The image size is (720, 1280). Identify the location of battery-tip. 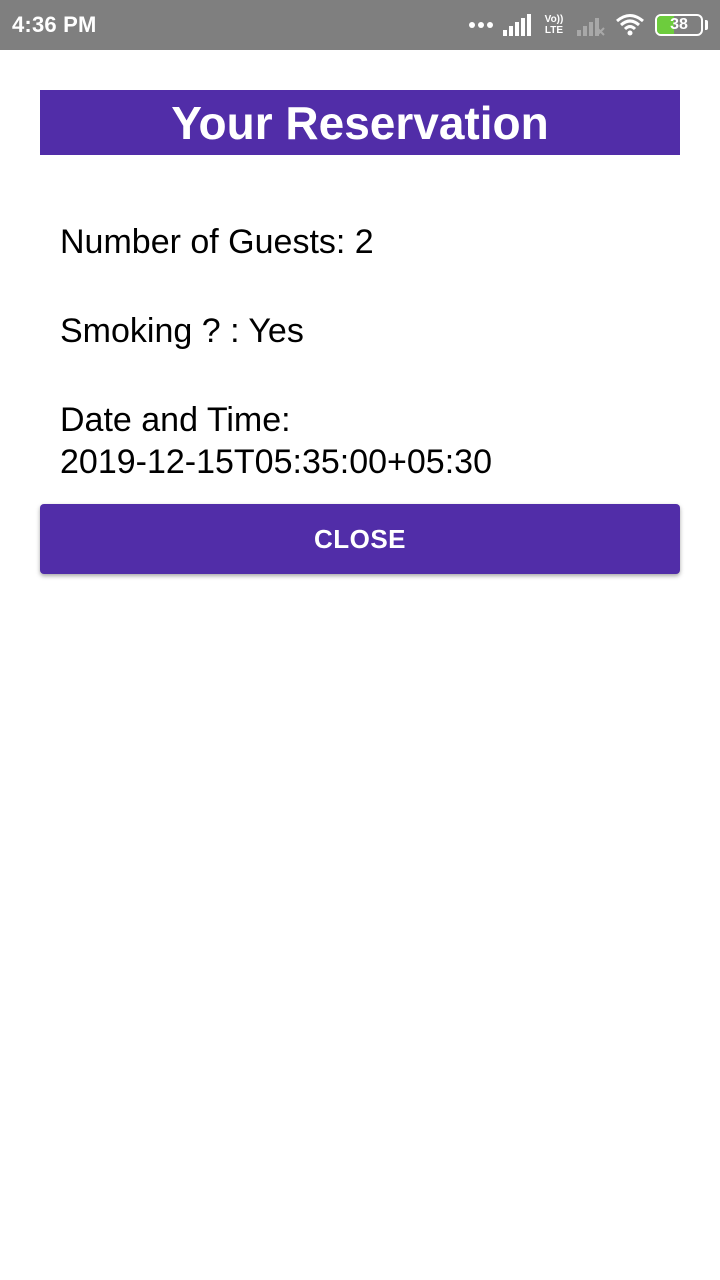
(706, 25).